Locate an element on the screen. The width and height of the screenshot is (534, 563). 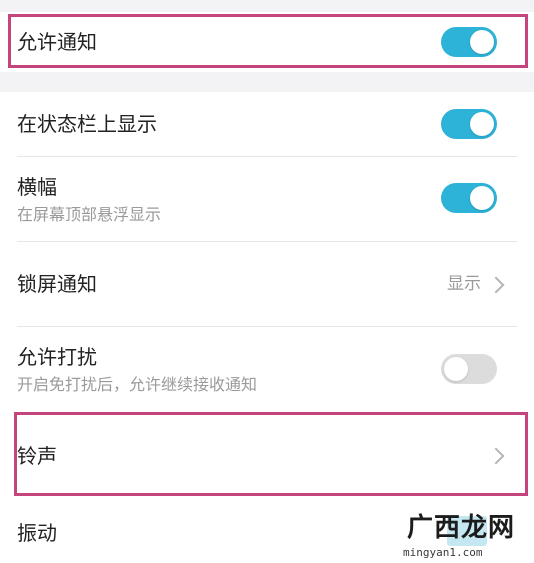
setting-title: 铃声 is located at coordinates (37, 456).